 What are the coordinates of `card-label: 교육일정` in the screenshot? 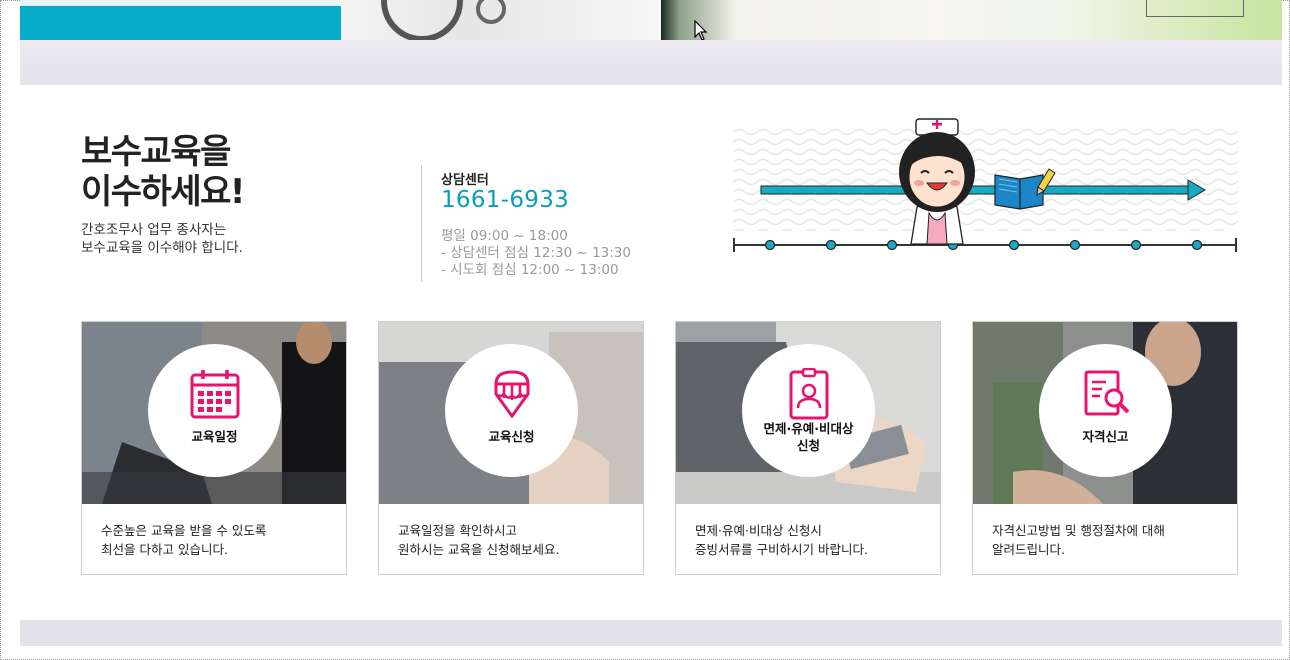 It's located at (214, 436).